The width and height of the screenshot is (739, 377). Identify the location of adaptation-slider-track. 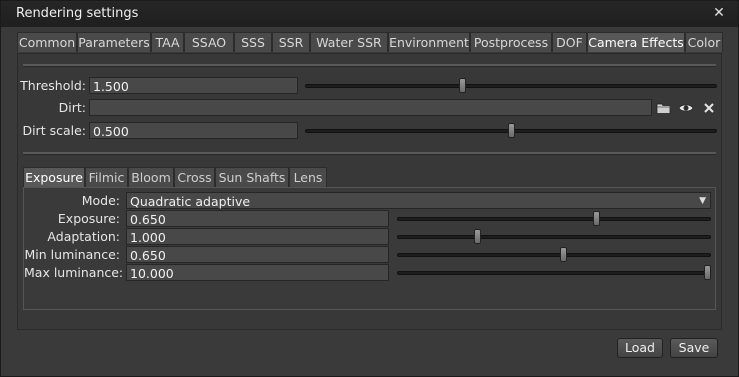
(554, 237).